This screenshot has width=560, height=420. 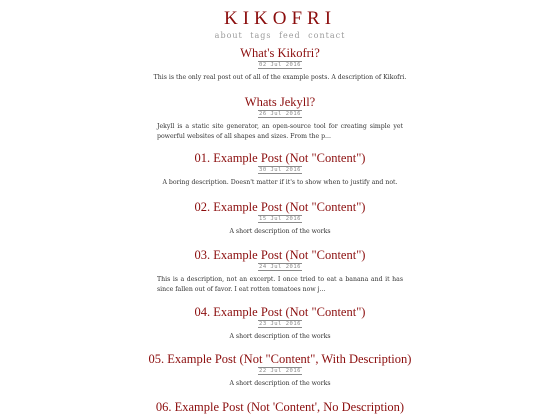 I want to click on post-date: 22 Jul 2016, so click(x=280, y=371).